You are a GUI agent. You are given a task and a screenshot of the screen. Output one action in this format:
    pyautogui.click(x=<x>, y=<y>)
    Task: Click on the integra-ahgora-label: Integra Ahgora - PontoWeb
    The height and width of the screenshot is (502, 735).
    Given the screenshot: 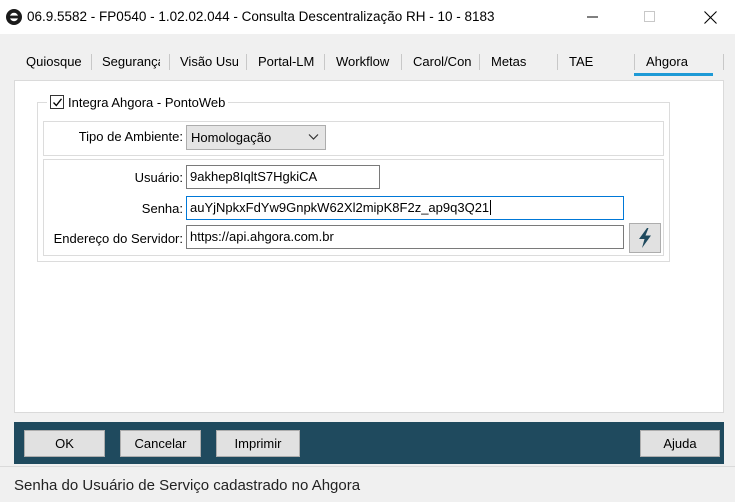 What is the action you would take?
    pyautogui.click(x=147, y=102)
    